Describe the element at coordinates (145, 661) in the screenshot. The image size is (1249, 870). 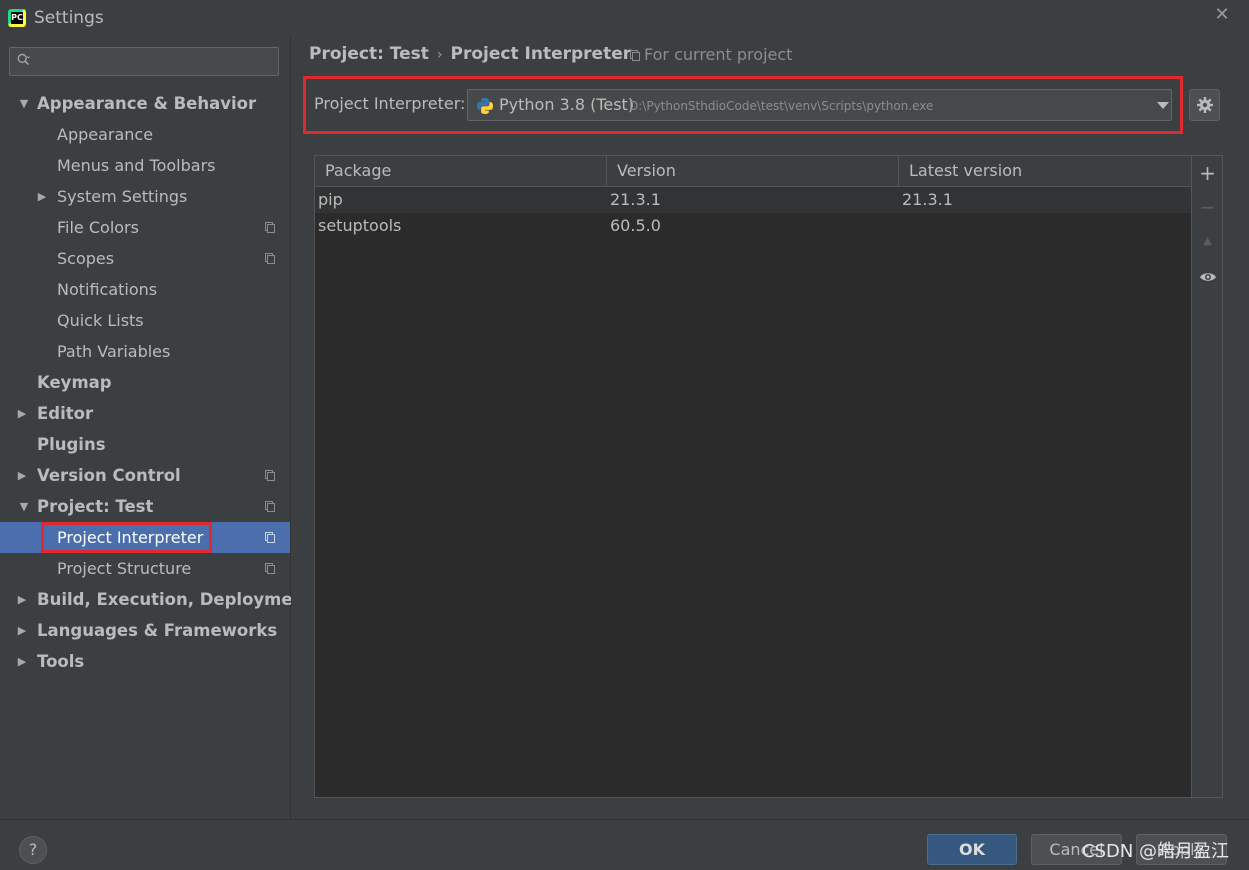
I see `sidebar-item-tools: ▶ Tools` at that location.